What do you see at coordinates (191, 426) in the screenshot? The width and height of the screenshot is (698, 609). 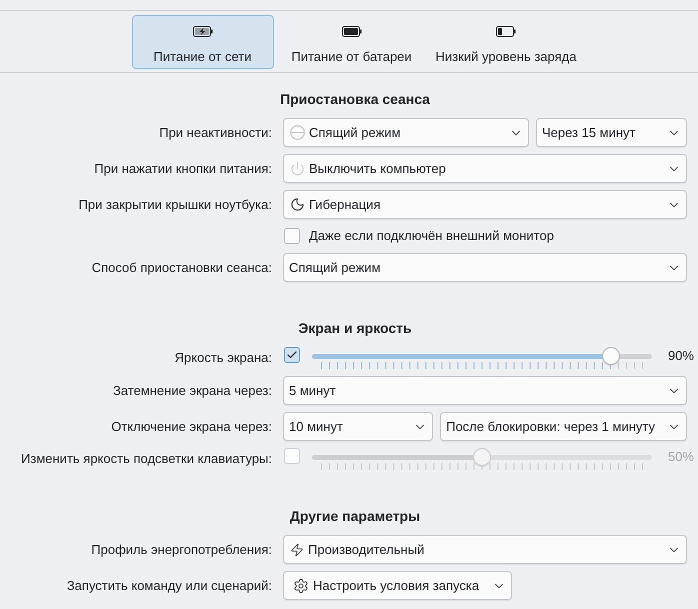 I see `field-label: Отключение экрана через:` at bounding box center [191, 426].